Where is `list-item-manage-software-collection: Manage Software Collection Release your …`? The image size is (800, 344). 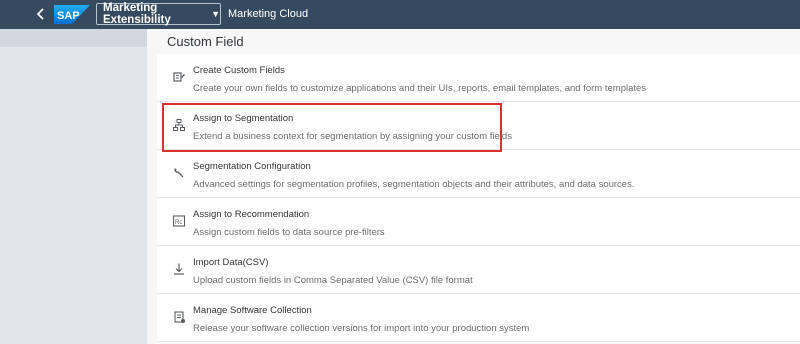
list-item-manage-software-collection: Manage Software Collection Release your … is located at coordinates (478, 318).